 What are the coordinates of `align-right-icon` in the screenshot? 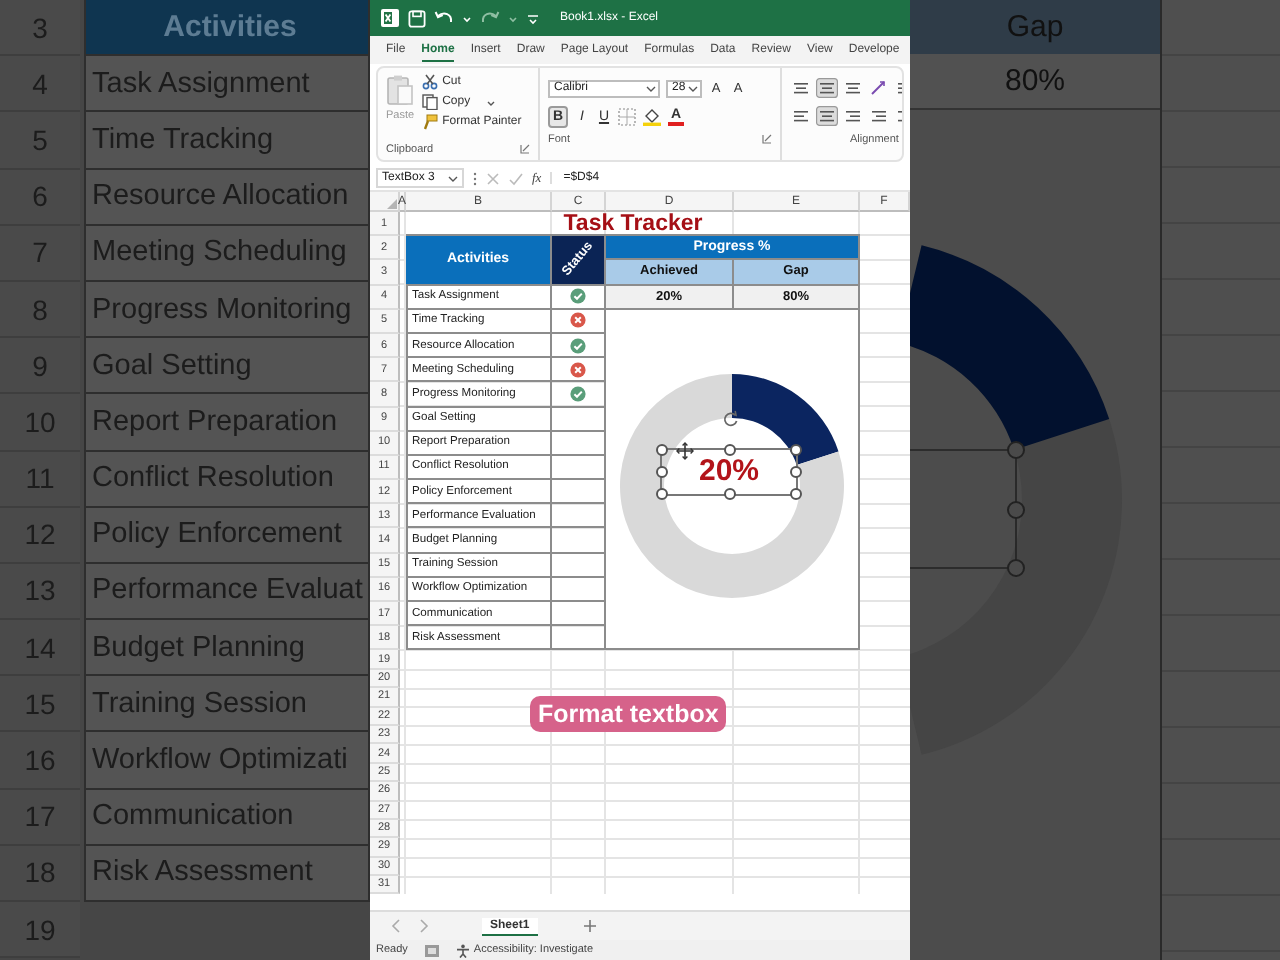 It's located at (853, 116).